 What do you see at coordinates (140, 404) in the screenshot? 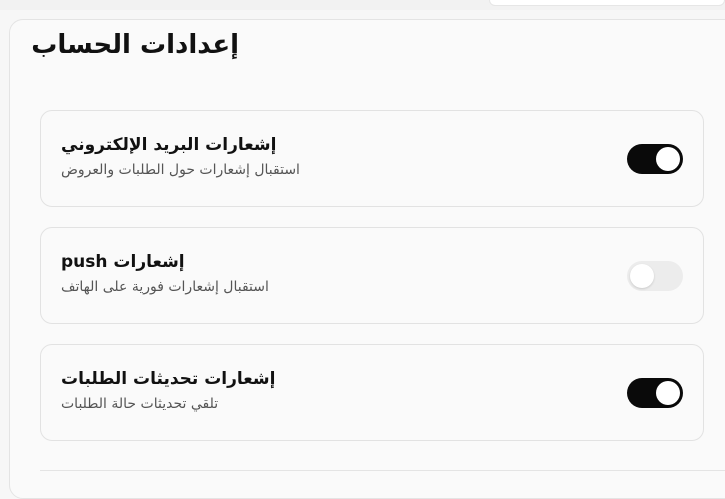
I see `setting-description: تلقي تحديثات حالة الطلبات` at bounding box center [140, 404].